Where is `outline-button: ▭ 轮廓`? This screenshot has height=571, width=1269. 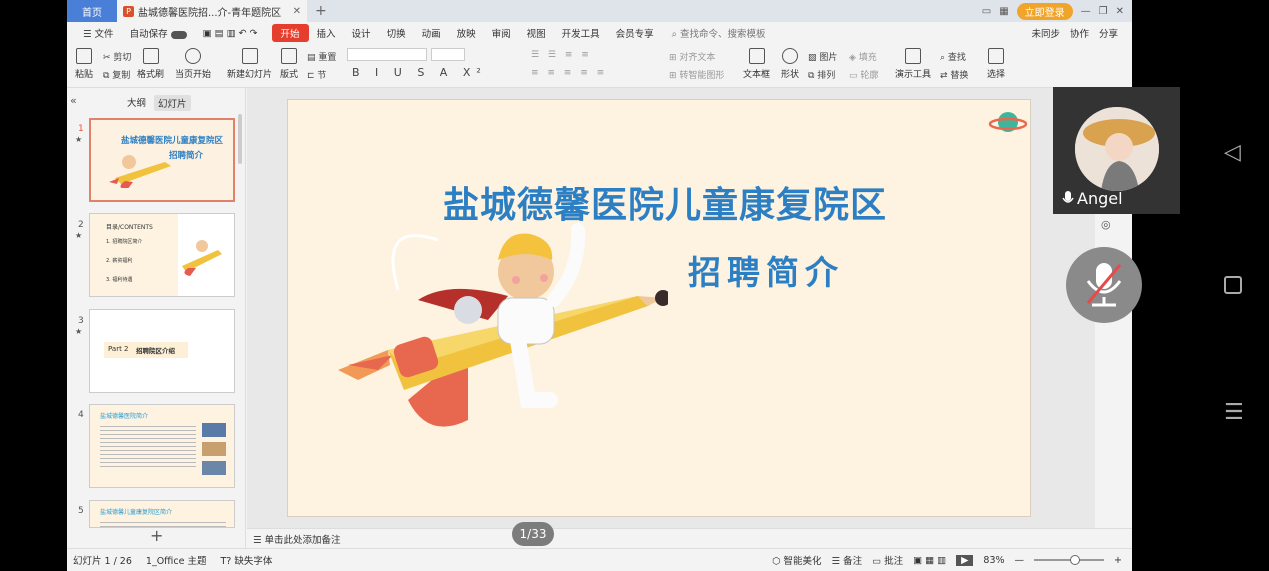
outline-button: ▭ 轮廓 is located at coordinates (863, 74).